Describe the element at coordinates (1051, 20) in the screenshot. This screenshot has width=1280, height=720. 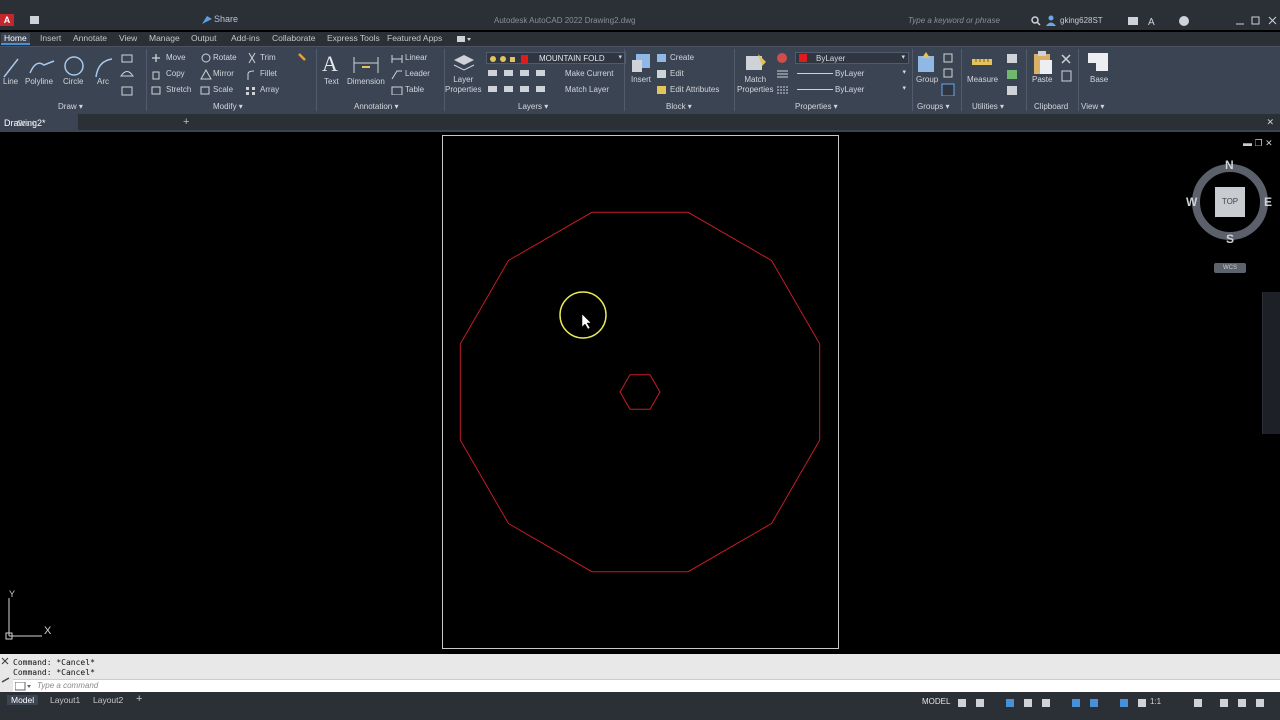
I see `user-icon` at that location.